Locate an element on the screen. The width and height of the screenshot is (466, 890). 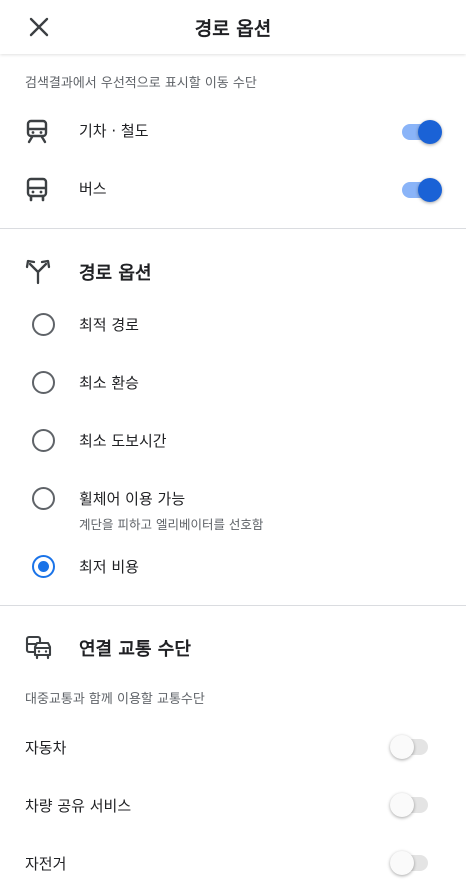
connection-label: 자동차 is located at coordinates (46, 748).